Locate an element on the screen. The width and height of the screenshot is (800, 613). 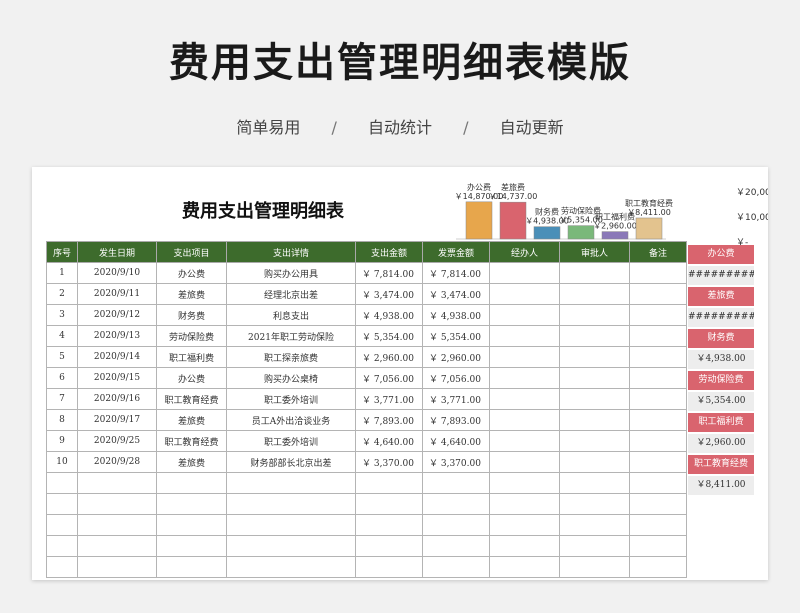
column-header: 支出详情 is located at coordinates (291, 252).